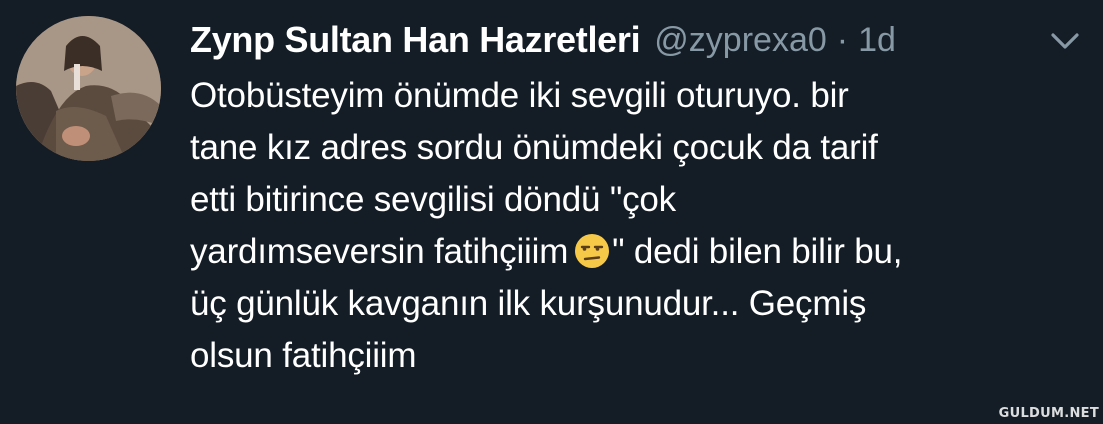  What do you see at coordinates (303, 355) in the screenshot?
I see `tweet-text-line: olsun fatihçiiim` at bounding box center [303, 355].